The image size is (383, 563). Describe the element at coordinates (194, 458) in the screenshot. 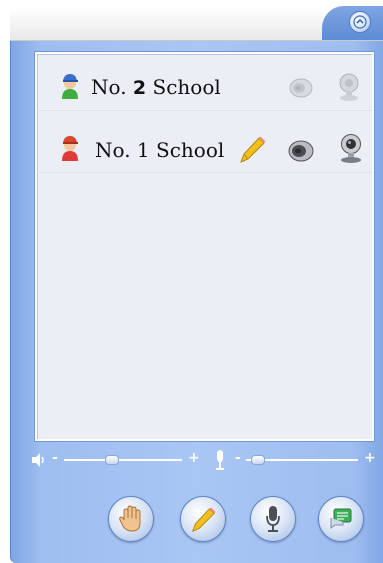

I see `speaker-volume-plus: +` at that location.